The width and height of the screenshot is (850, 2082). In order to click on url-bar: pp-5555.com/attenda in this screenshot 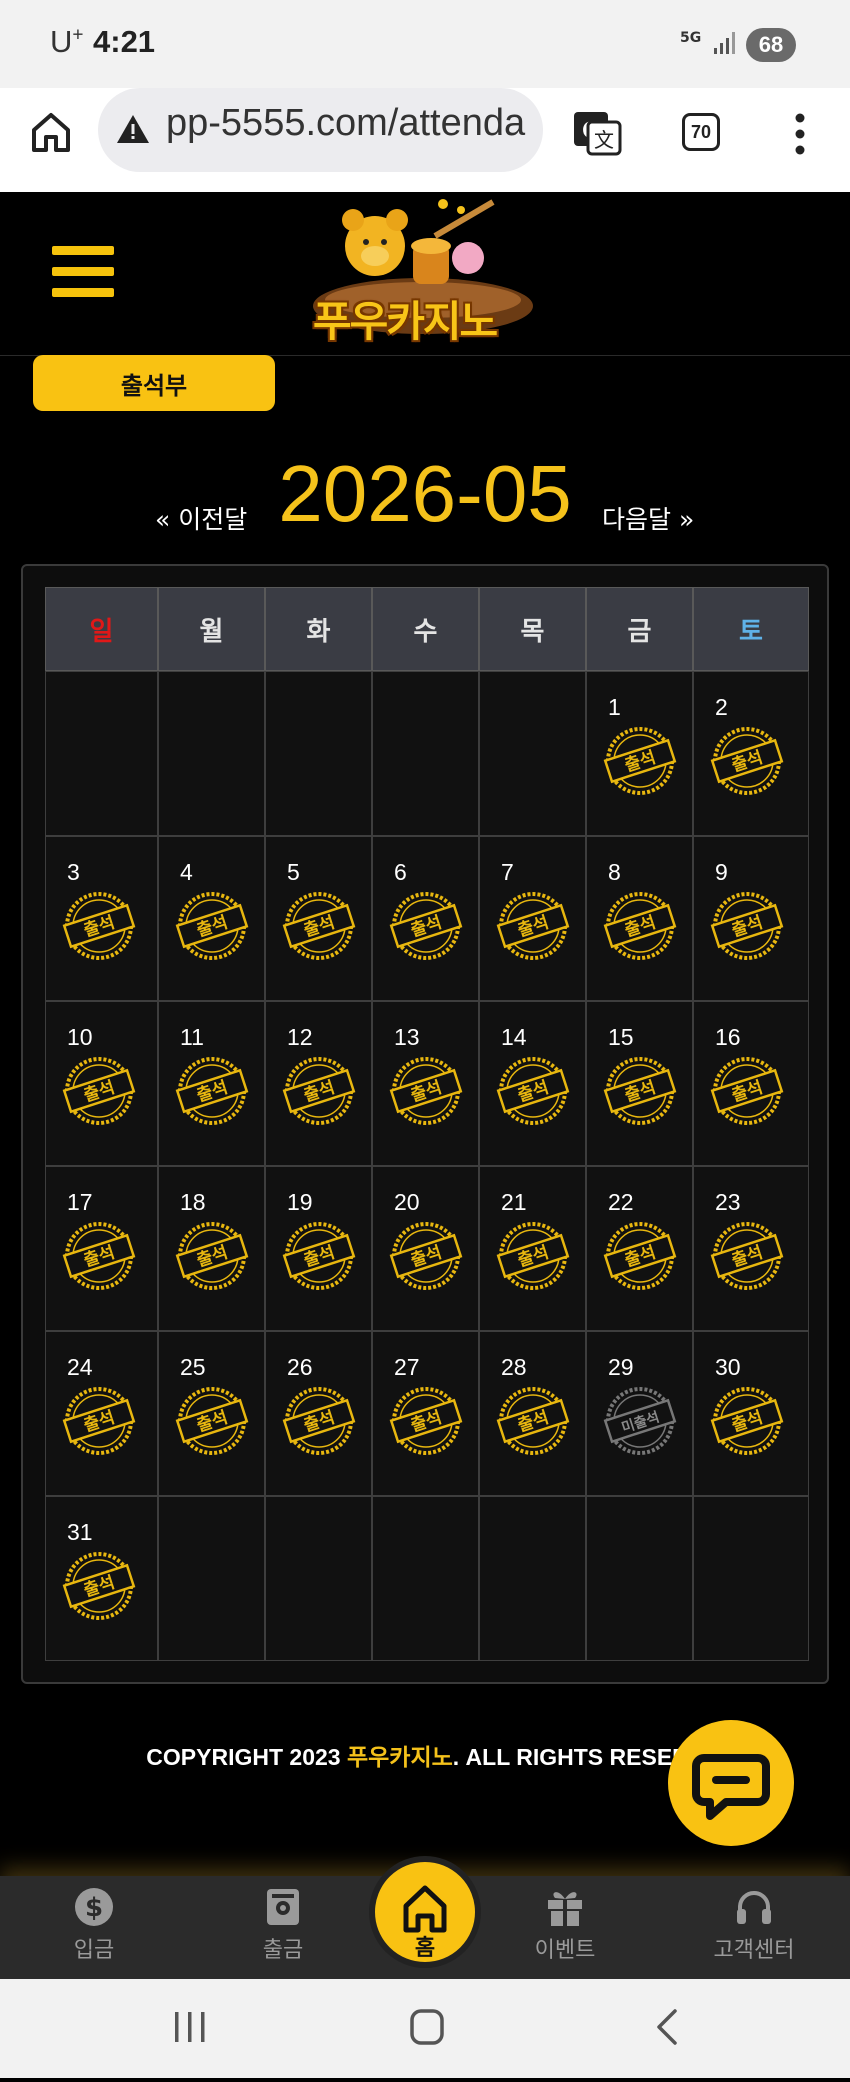, I will do `click(320, 130)`.